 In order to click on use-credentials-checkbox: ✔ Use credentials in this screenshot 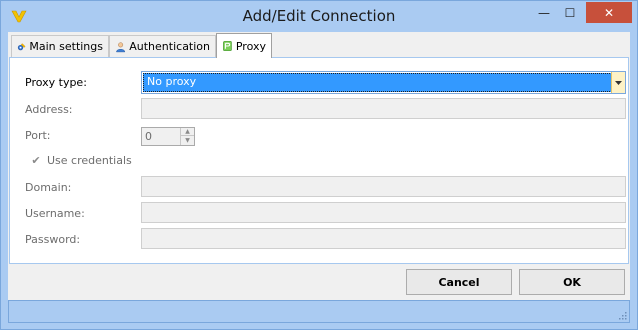, I will do `click(81, 160)`.